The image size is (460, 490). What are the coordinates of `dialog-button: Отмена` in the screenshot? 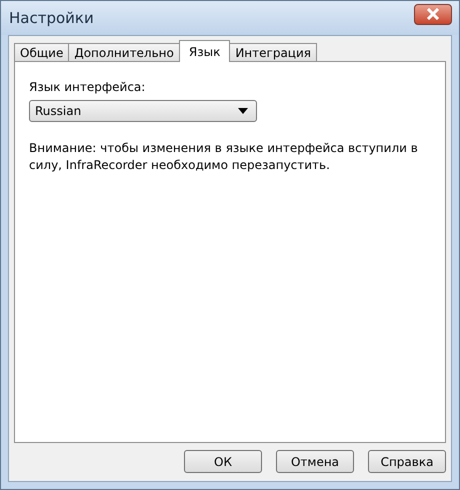 It's located at (315, 461).